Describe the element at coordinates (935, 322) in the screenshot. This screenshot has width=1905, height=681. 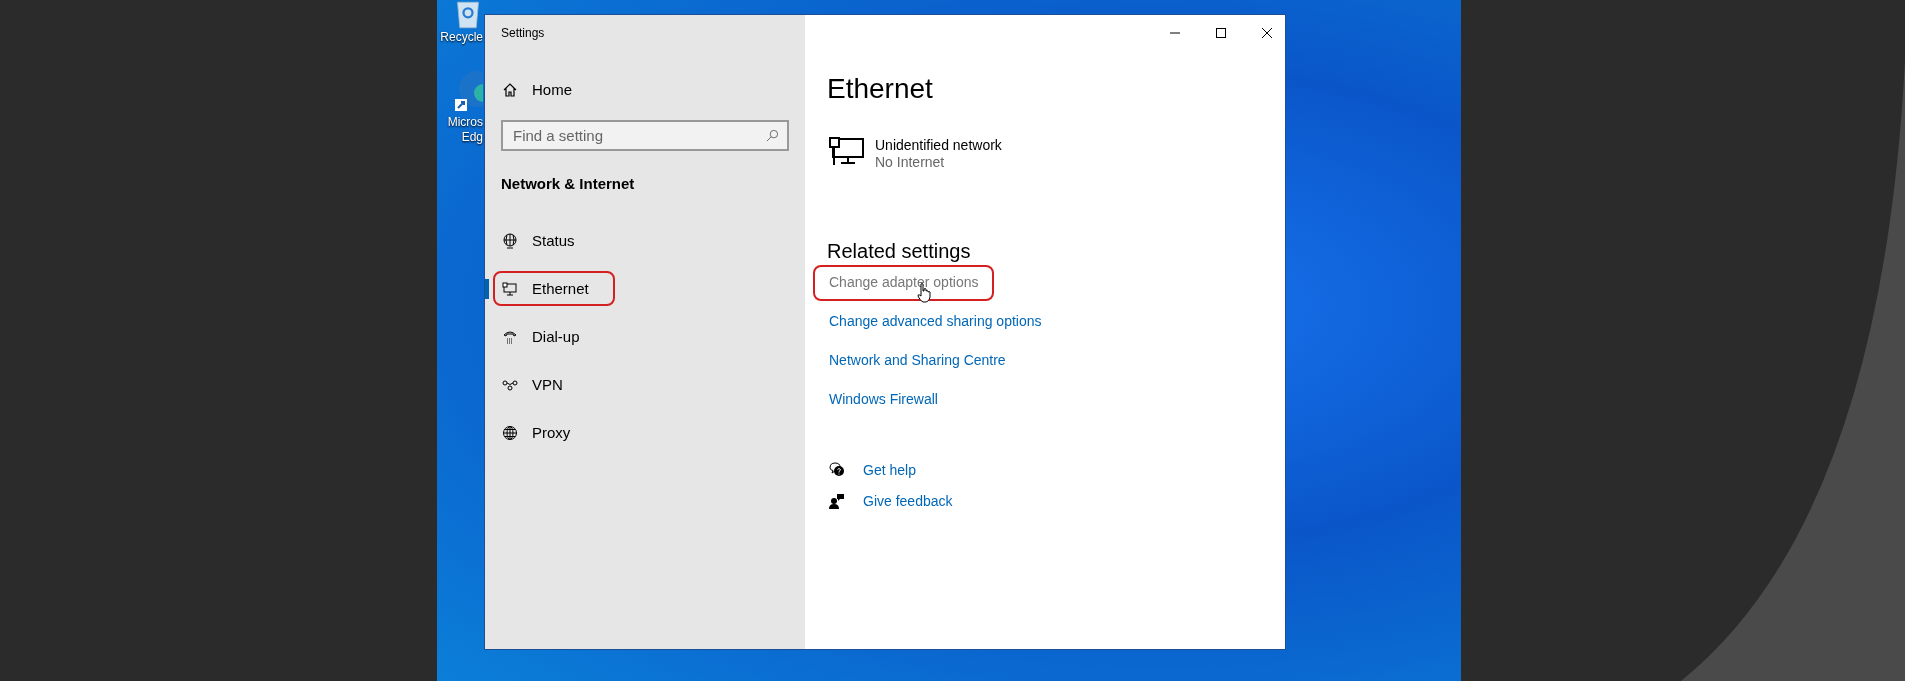
I see `settings-link: Change advanced sharing options` at that location.